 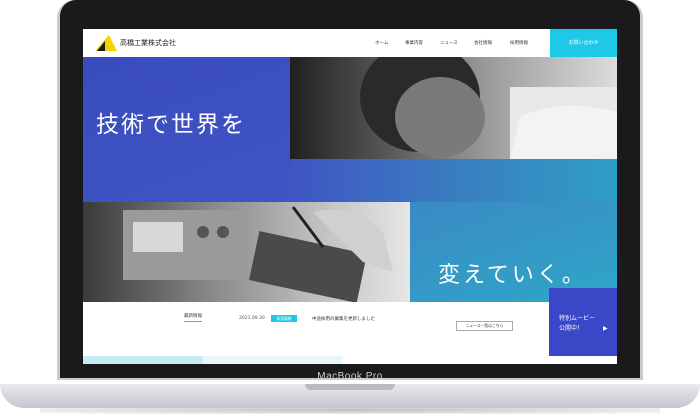 What do you see at coordinates (484, 326) in the screenshot?
I see `news-list-button: ニュース一覧はこちら` at bounding box center [484, 326].